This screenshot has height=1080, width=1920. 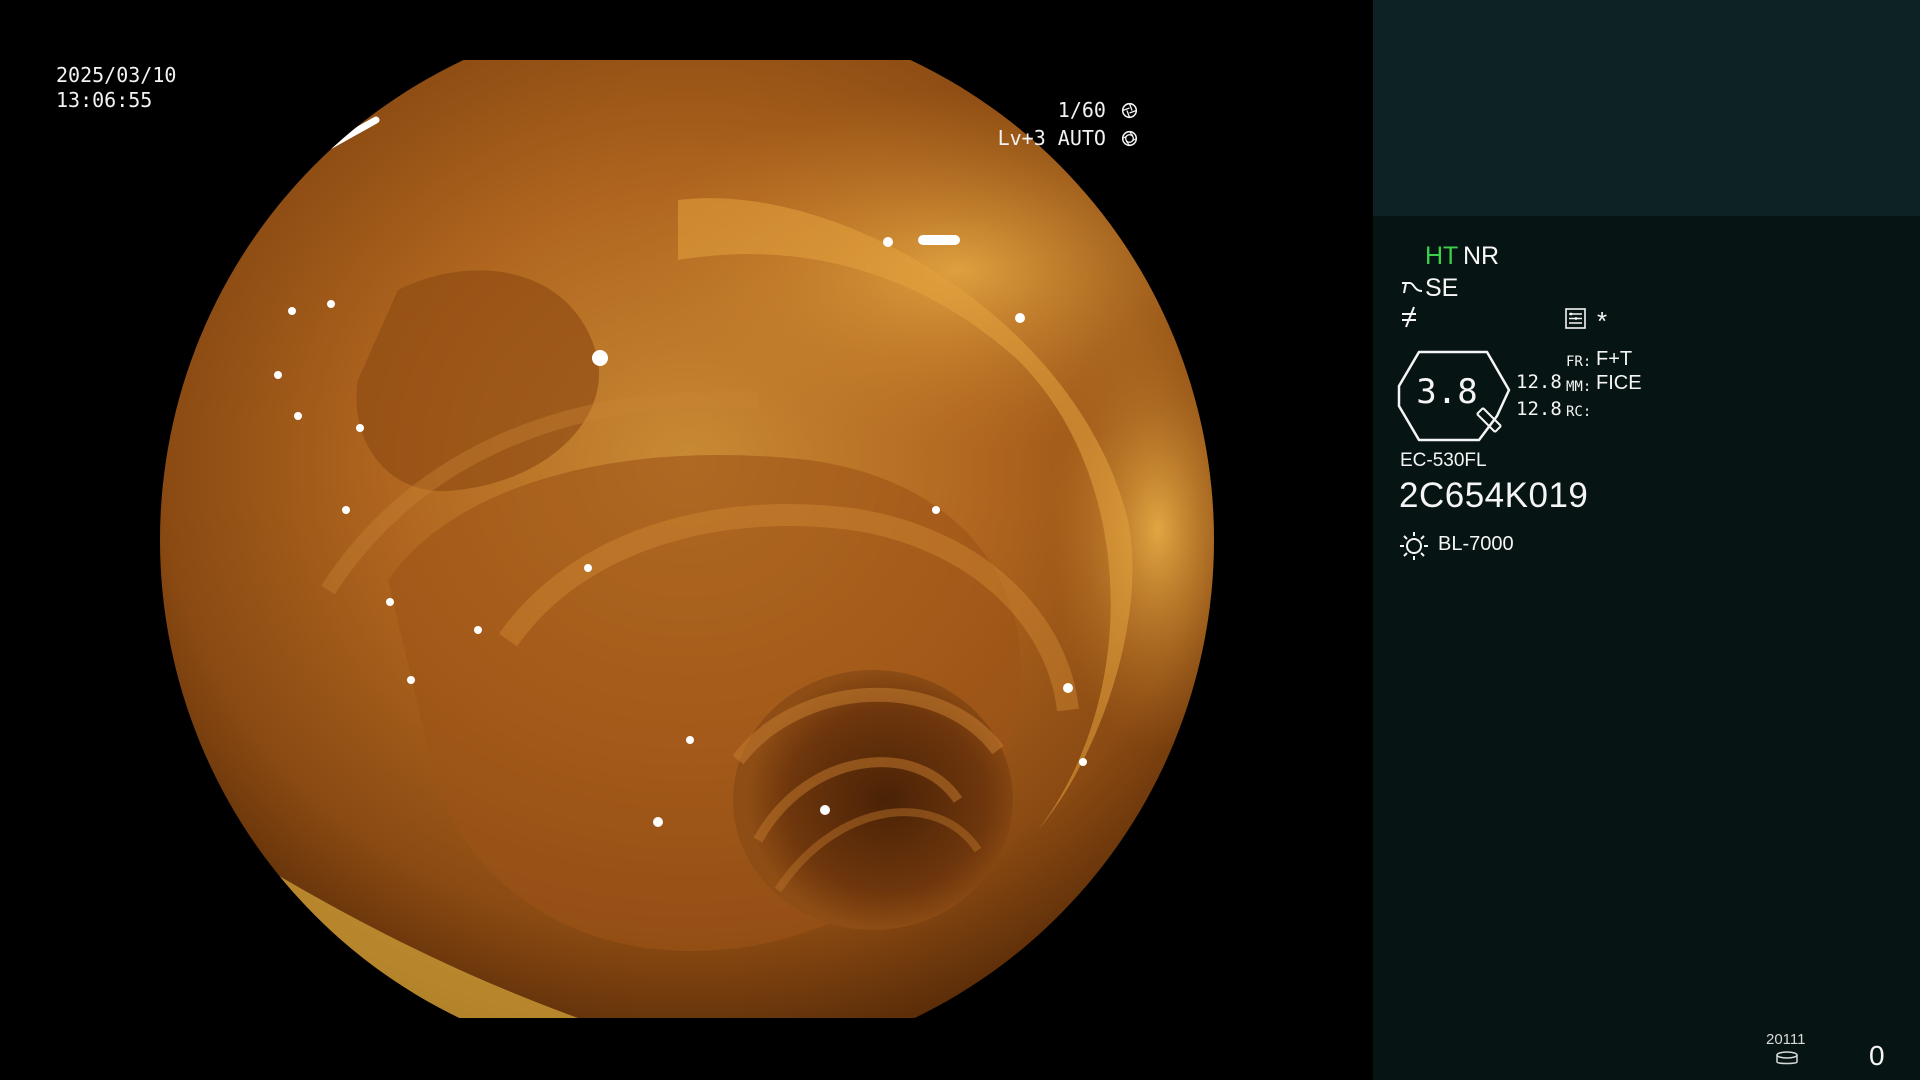 I want to click on value-readout-1: 12.8, so click(x=1539, y=382).